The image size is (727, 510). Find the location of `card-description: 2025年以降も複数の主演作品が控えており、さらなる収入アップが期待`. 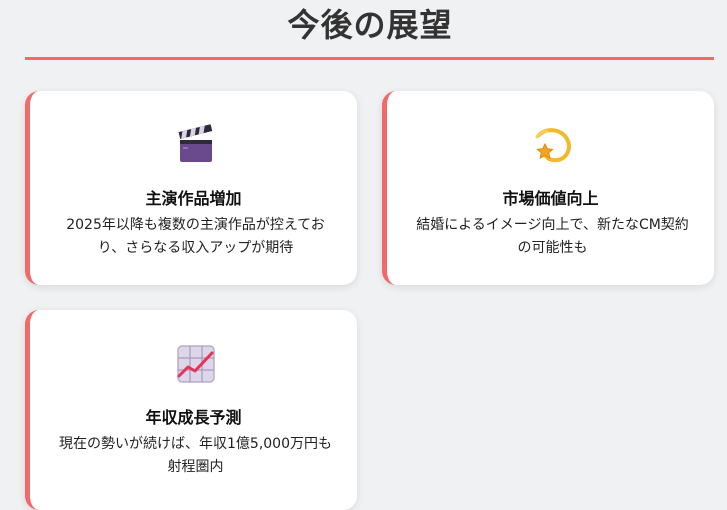

card-description: 2025年以降も複数の主演作品が控えており、さらなる収入アップが期待 is located at coordinates (195, 236).